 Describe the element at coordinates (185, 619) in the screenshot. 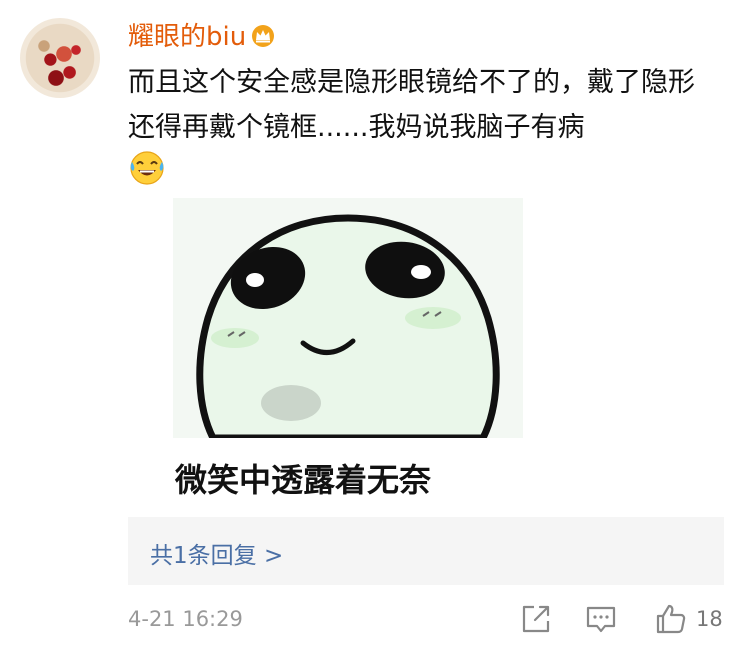

I see `timestamp: 4-21 16:29` at that location.